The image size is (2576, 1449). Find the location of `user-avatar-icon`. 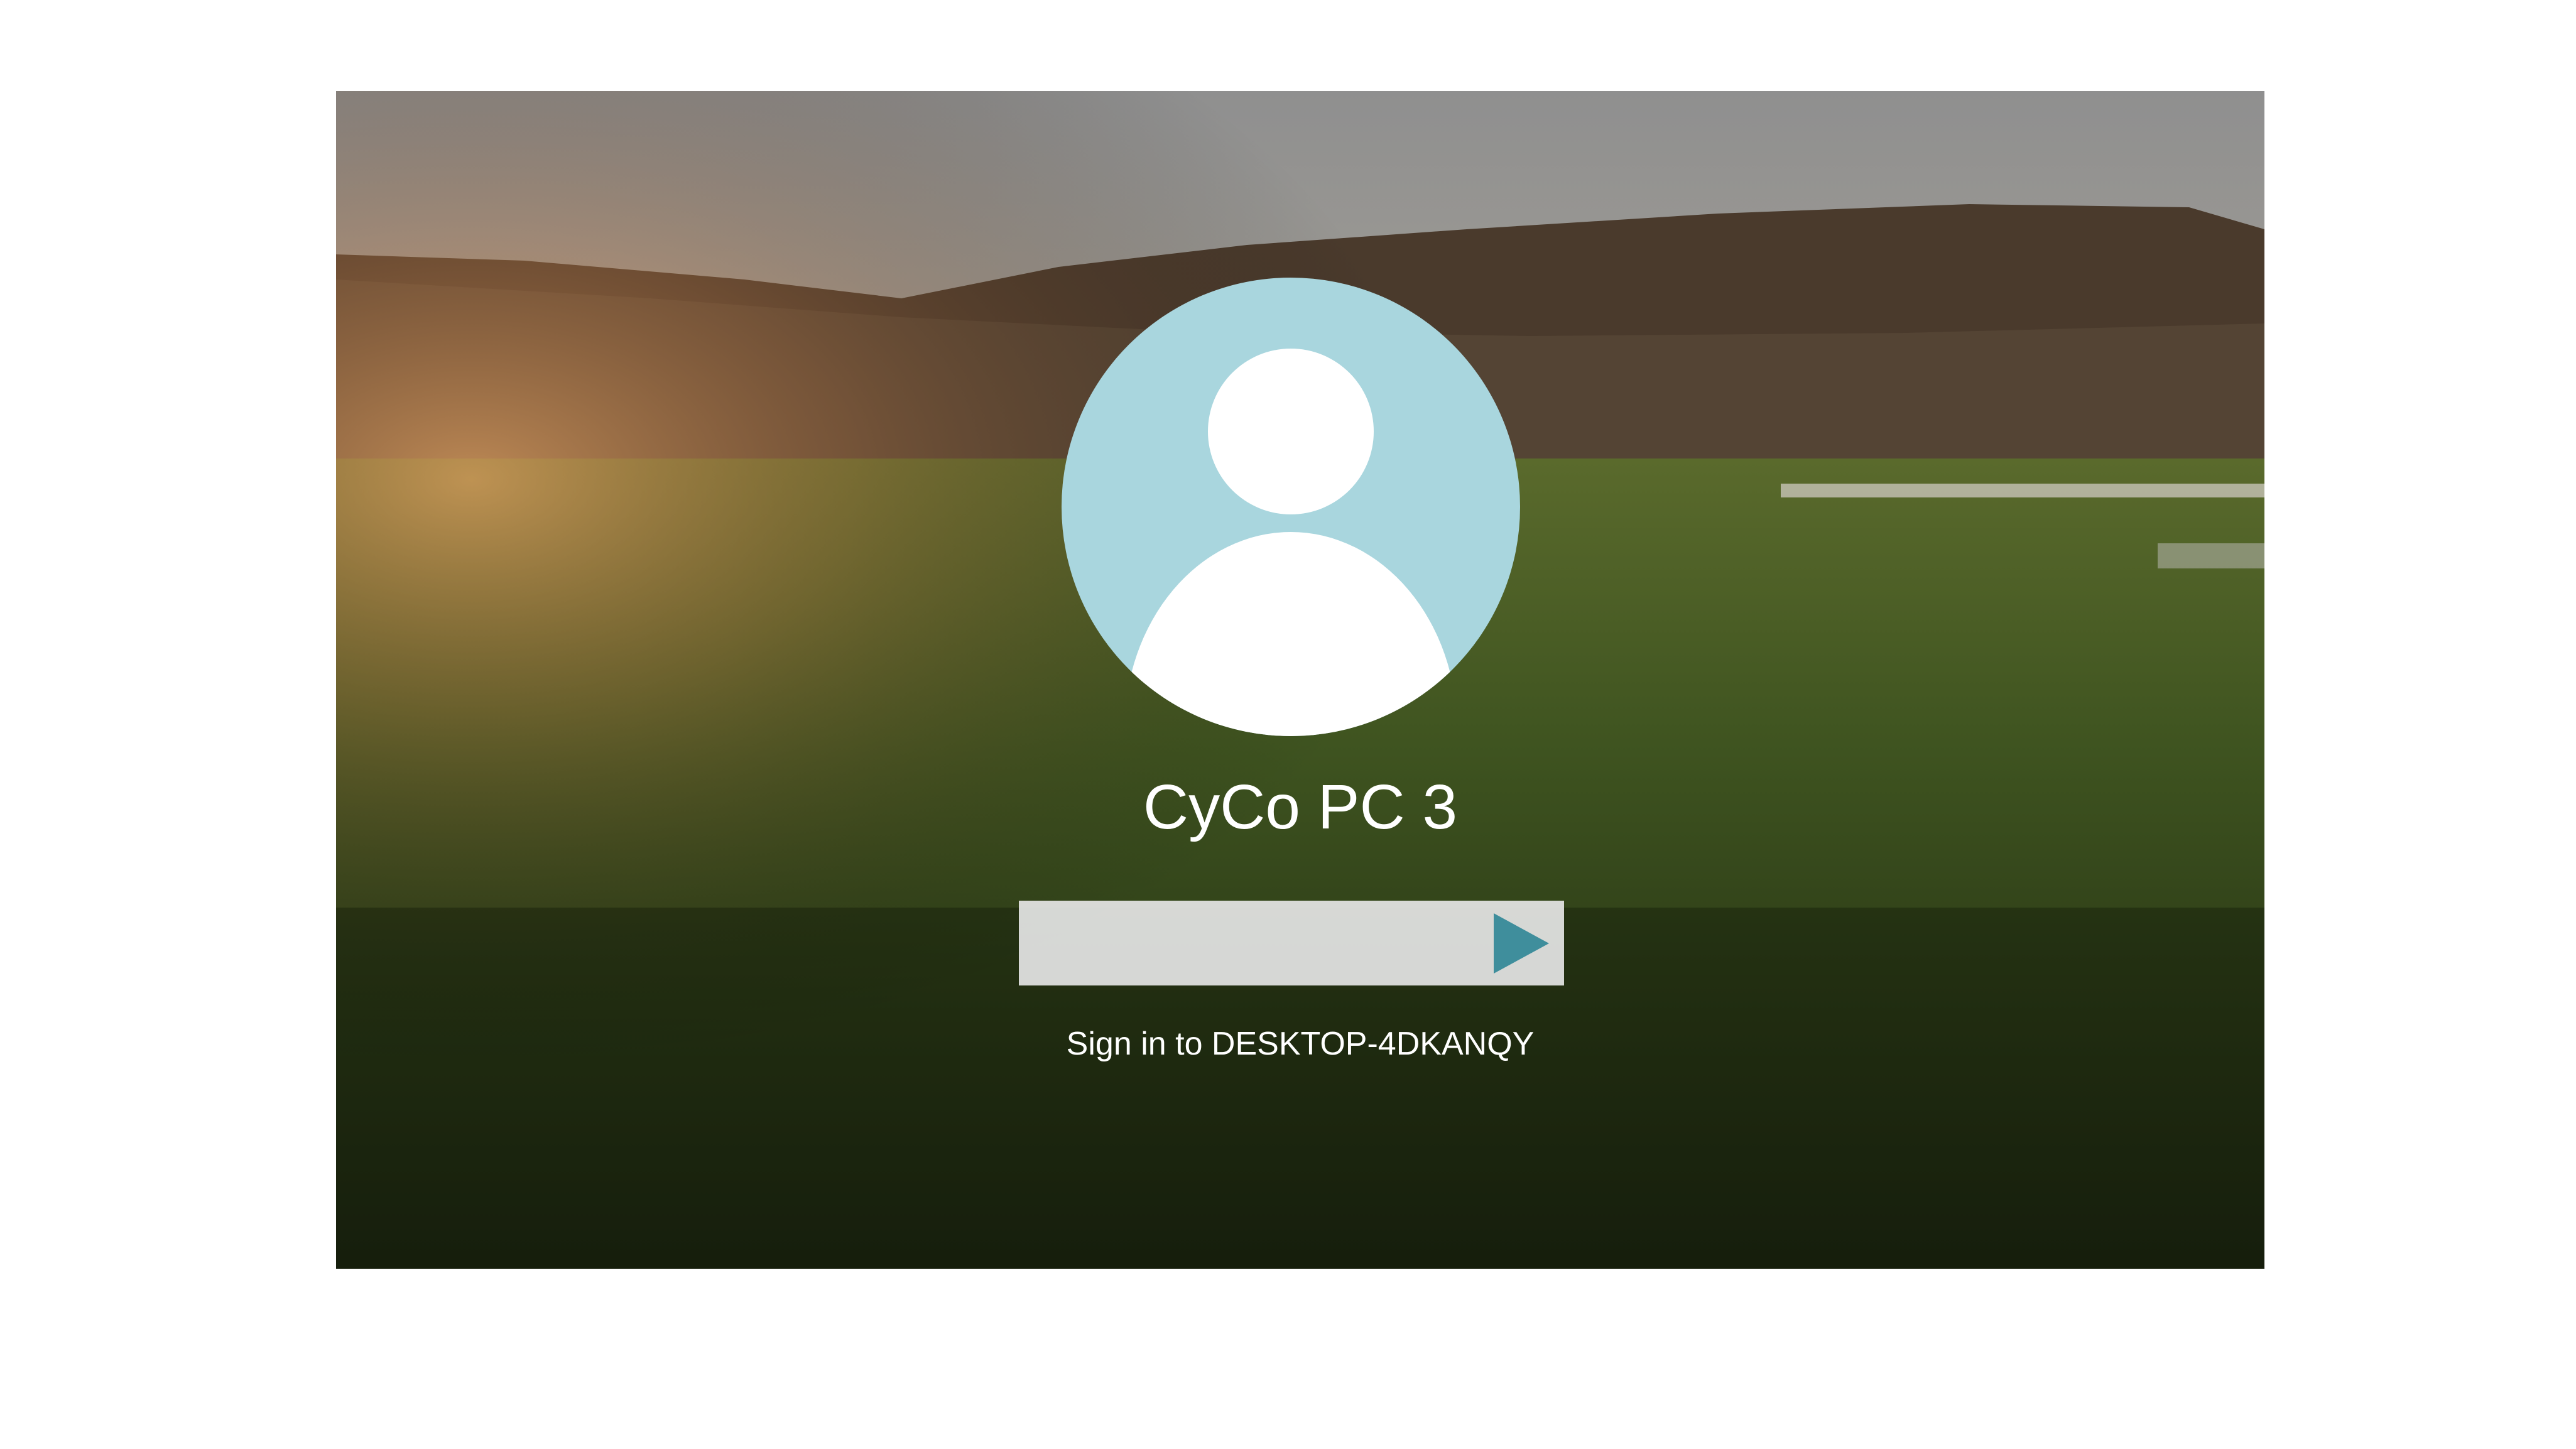

user-avatar-icon is located at coordinates (1291, 507).